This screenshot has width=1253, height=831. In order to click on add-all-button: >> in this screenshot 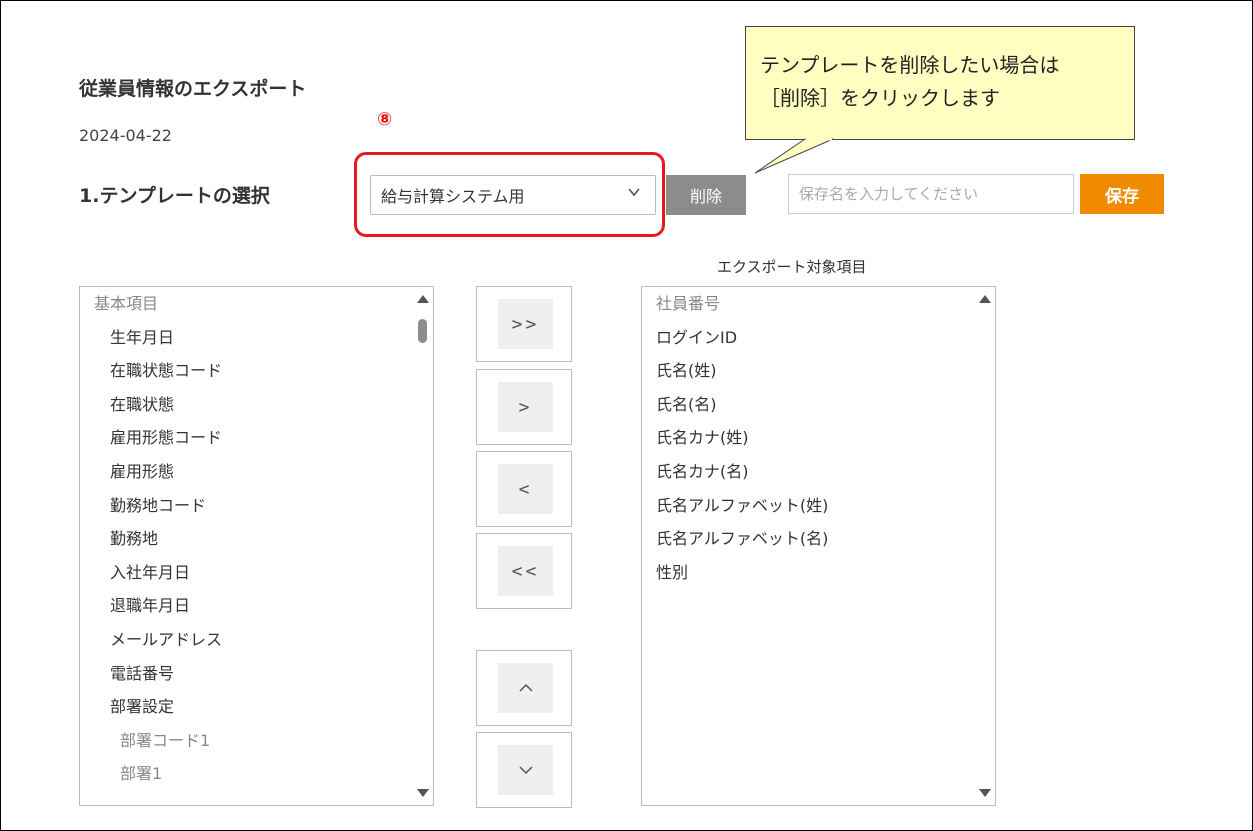, I will do `click(524, 324)`.